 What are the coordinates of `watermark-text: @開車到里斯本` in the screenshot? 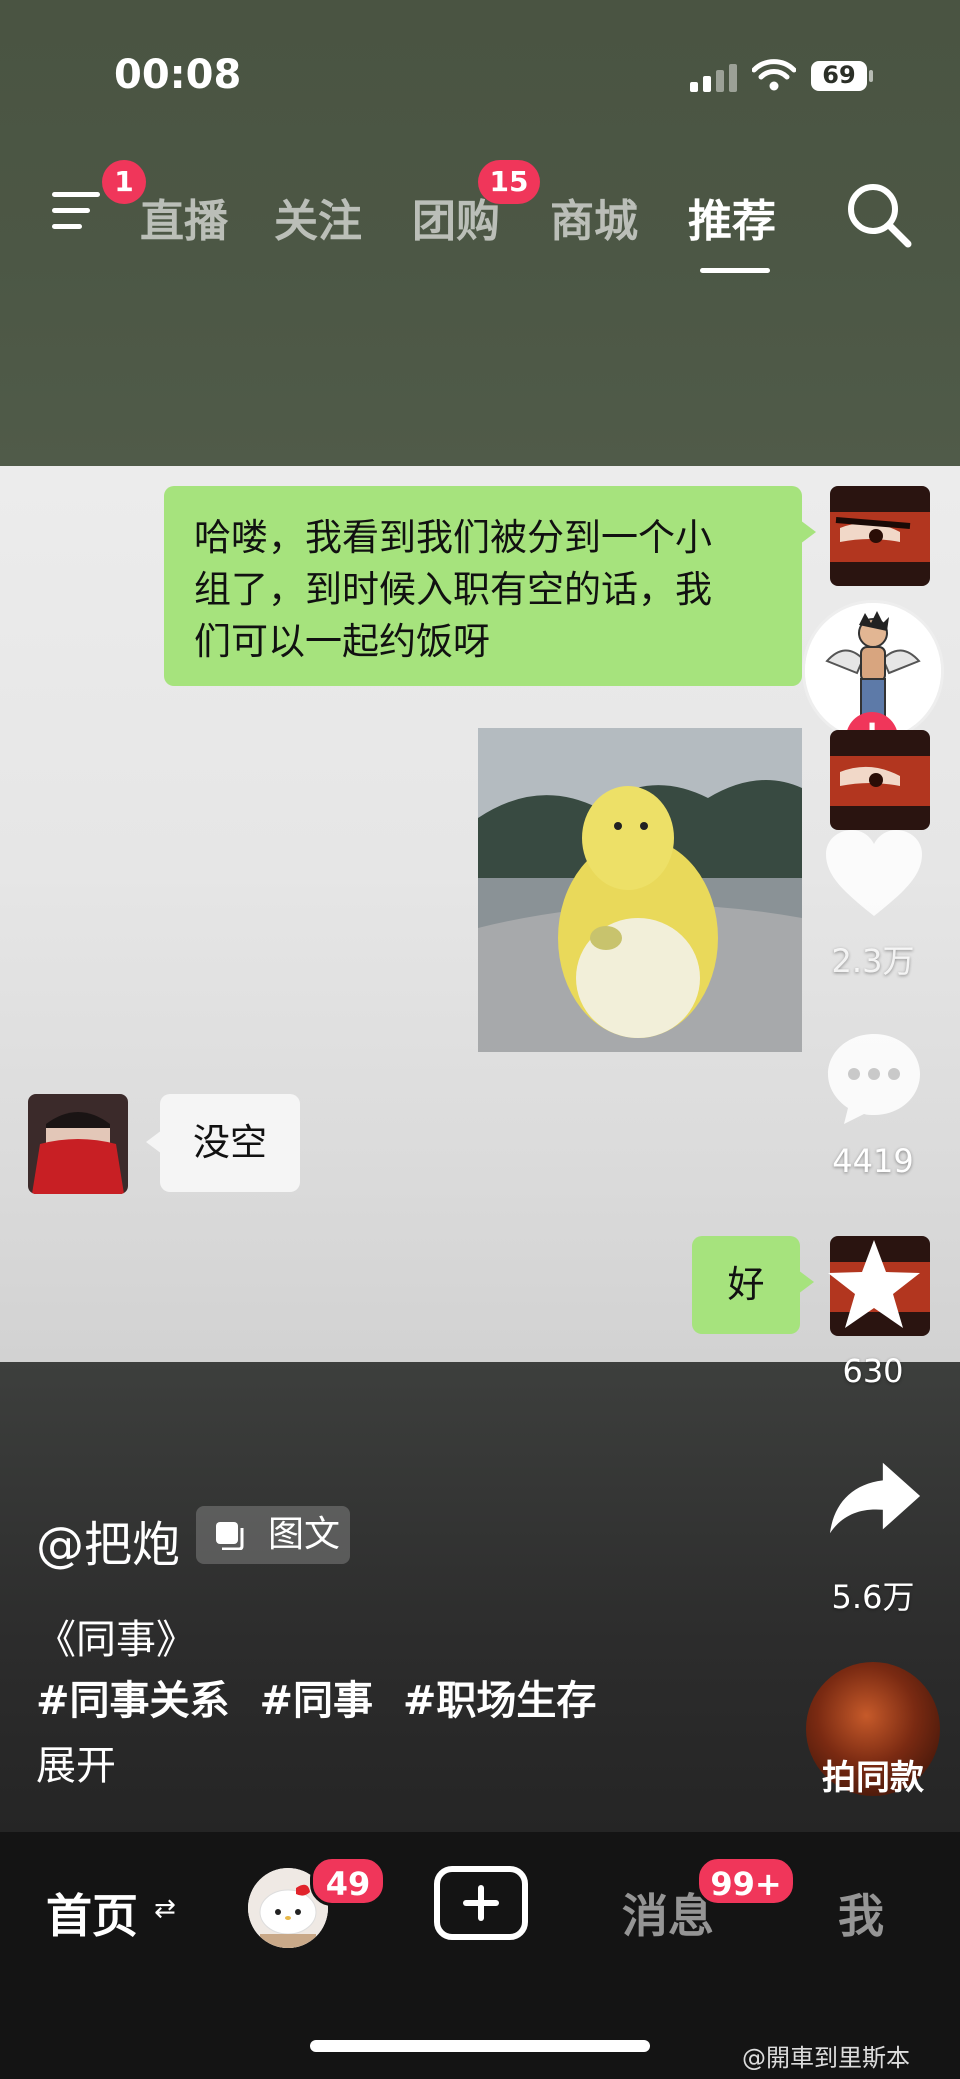 It's located at (826, 2058).